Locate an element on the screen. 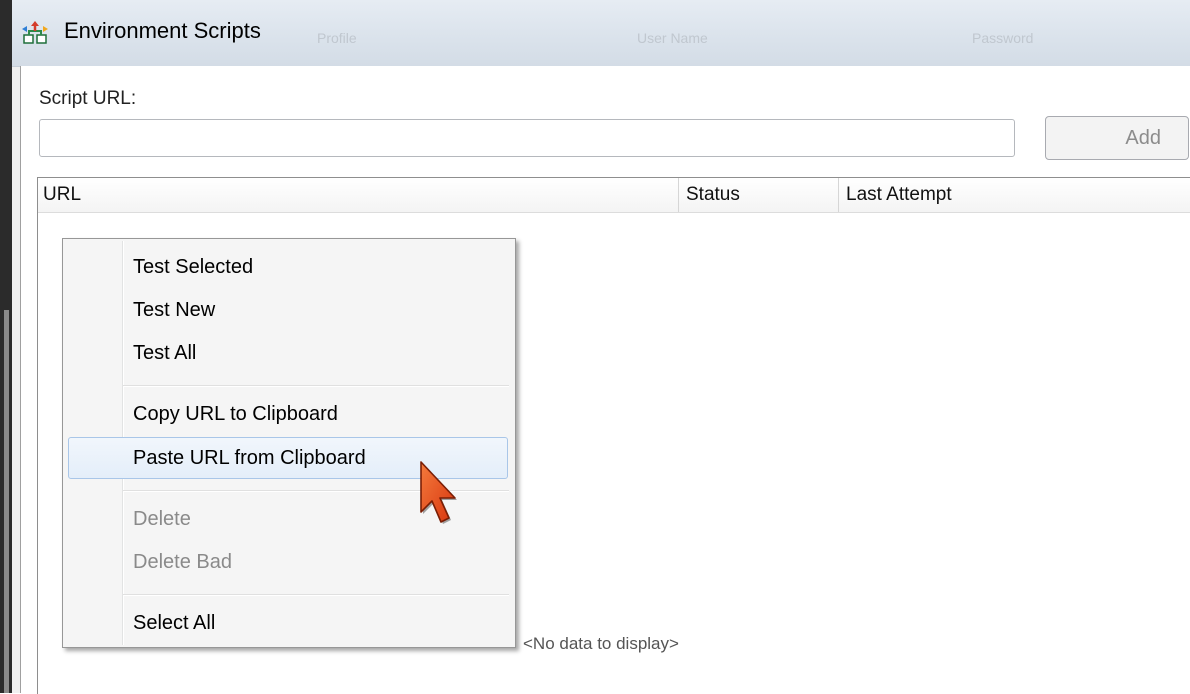  script-url-input is located at coordinates (527, 138).